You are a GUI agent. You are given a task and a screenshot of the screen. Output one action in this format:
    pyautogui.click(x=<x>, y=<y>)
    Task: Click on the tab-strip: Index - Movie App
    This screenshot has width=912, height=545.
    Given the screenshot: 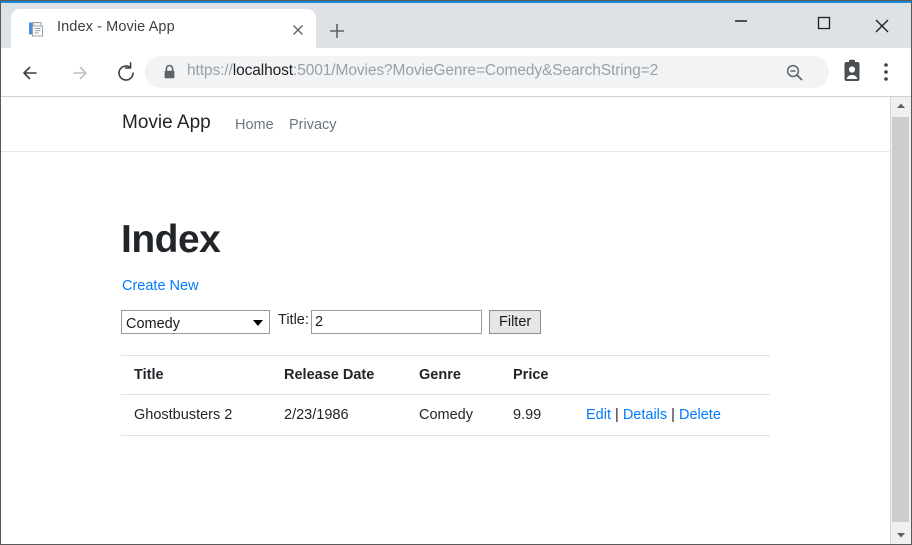 What is the action you would take?
    pyautogui.click(x=456, y=25)
    